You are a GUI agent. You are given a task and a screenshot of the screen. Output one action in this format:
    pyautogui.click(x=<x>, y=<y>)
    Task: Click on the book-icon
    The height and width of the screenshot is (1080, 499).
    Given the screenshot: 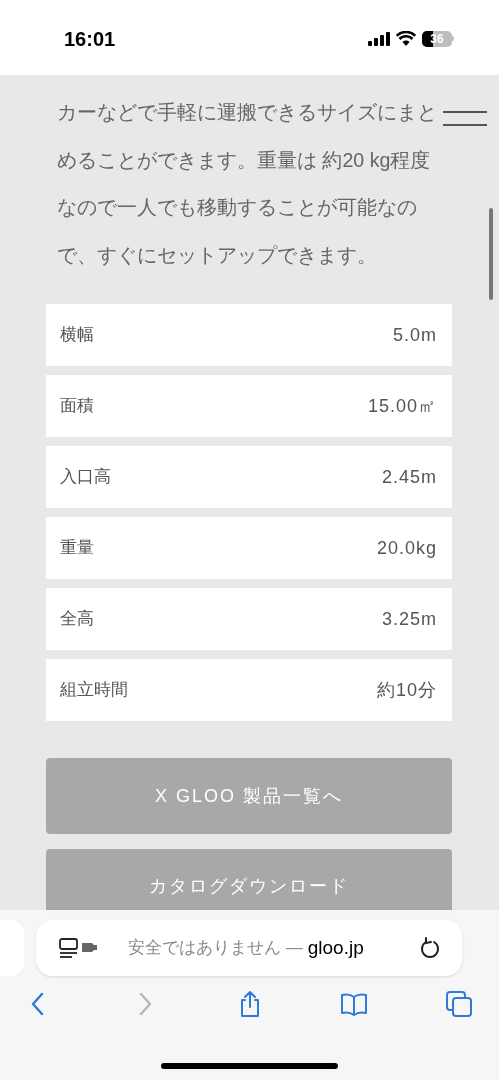 What is the action you would take?
    pyautogui.click(x=354, y=1004)
    